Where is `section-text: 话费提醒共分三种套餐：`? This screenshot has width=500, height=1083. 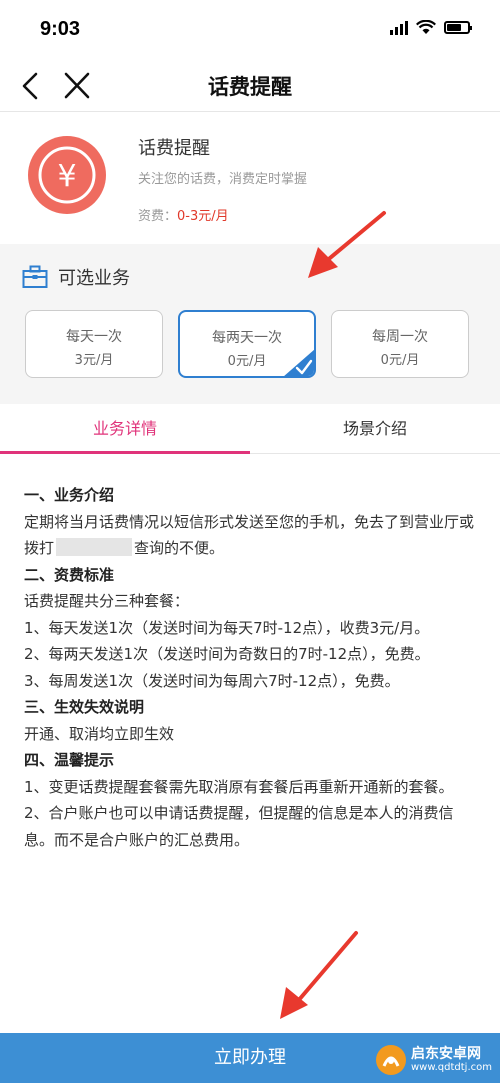 section-text: 话费提醒共分三种套餐： is located at coordinates (107, 601).